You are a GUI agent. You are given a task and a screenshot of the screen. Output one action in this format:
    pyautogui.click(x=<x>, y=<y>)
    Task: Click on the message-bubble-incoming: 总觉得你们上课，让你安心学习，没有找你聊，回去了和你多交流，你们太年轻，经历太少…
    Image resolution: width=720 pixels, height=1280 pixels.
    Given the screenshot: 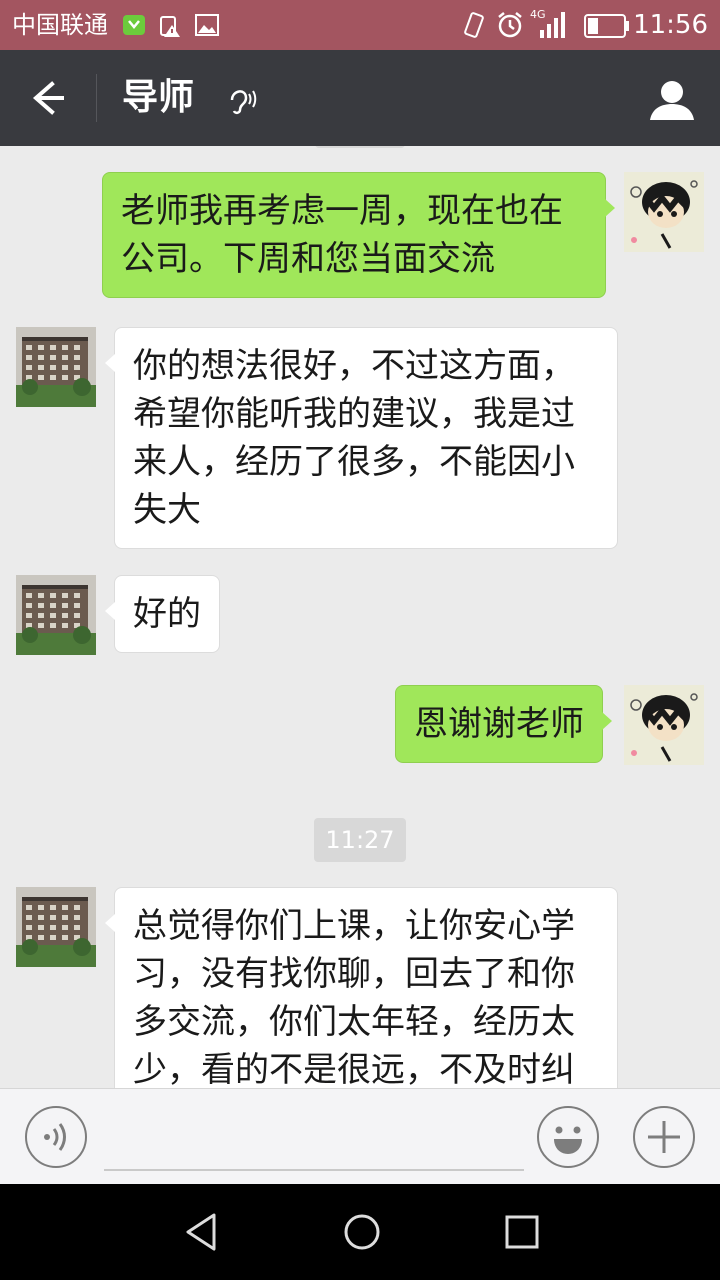 What is the action you would take?
    pyautogui.click(x=361, y=987)
    